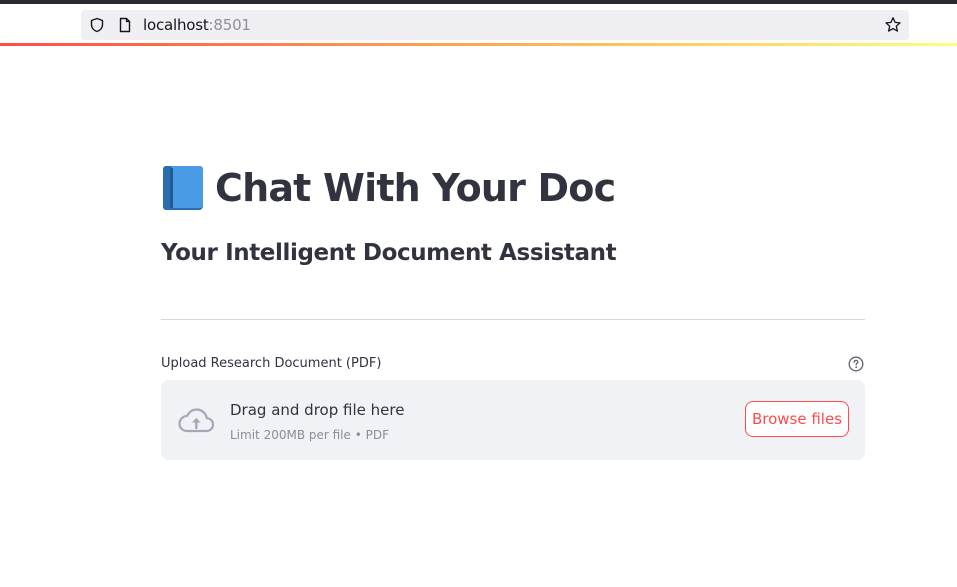  What do you see at coordinates (513, 319) in the screenshot?
I see `divider` at bounding box center [513, 319].